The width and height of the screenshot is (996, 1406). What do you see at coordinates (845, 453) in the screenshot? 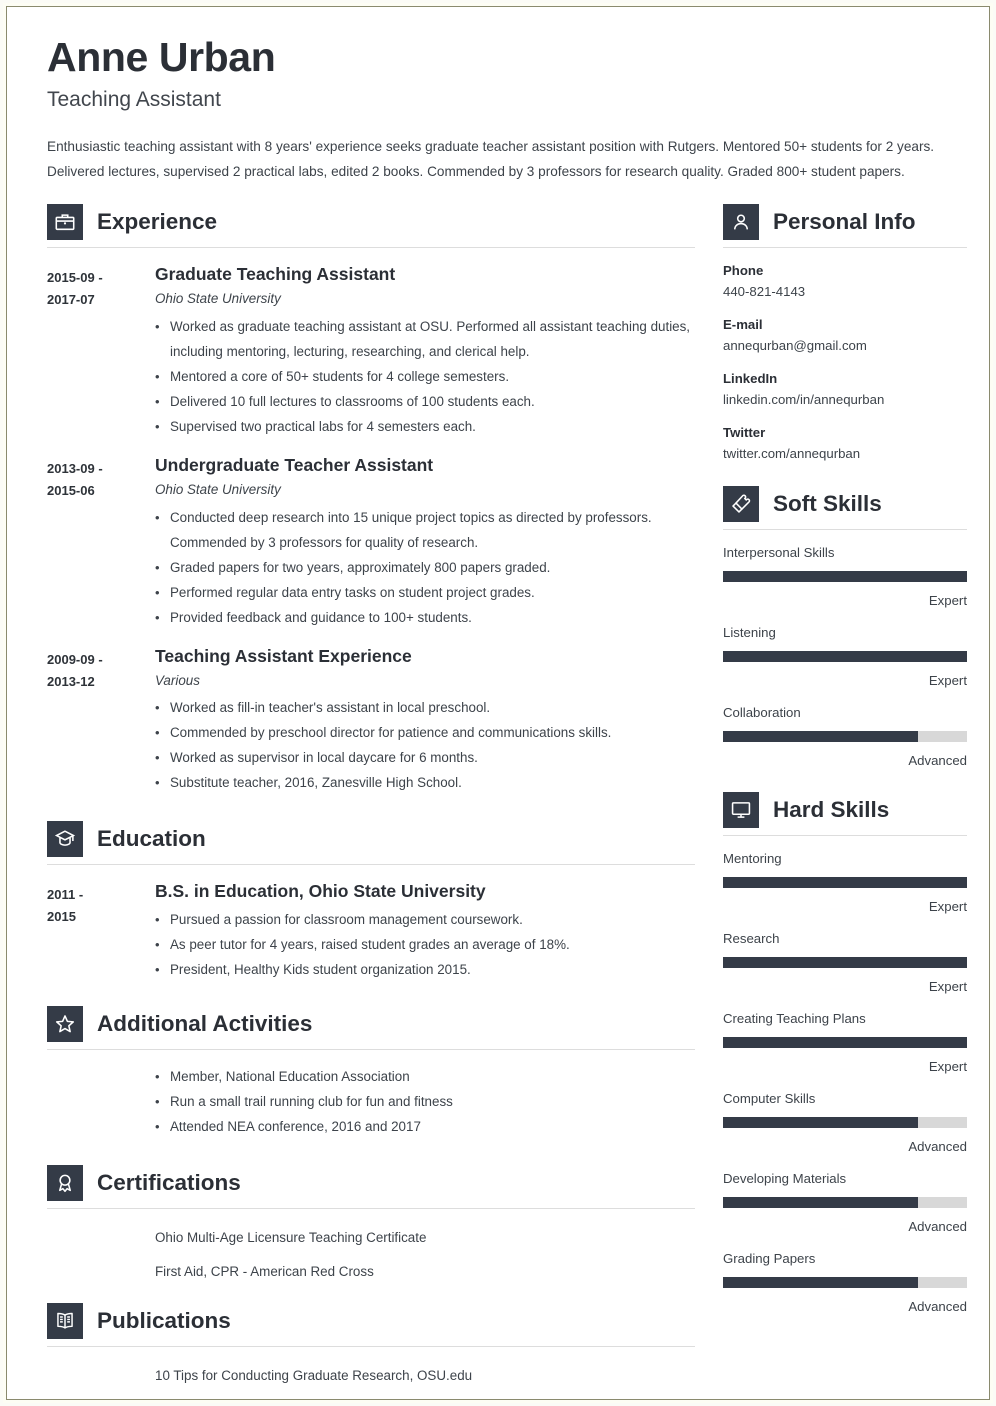
I see `info-value: twitter.com/annequrban` at bounding box center [845, 453].